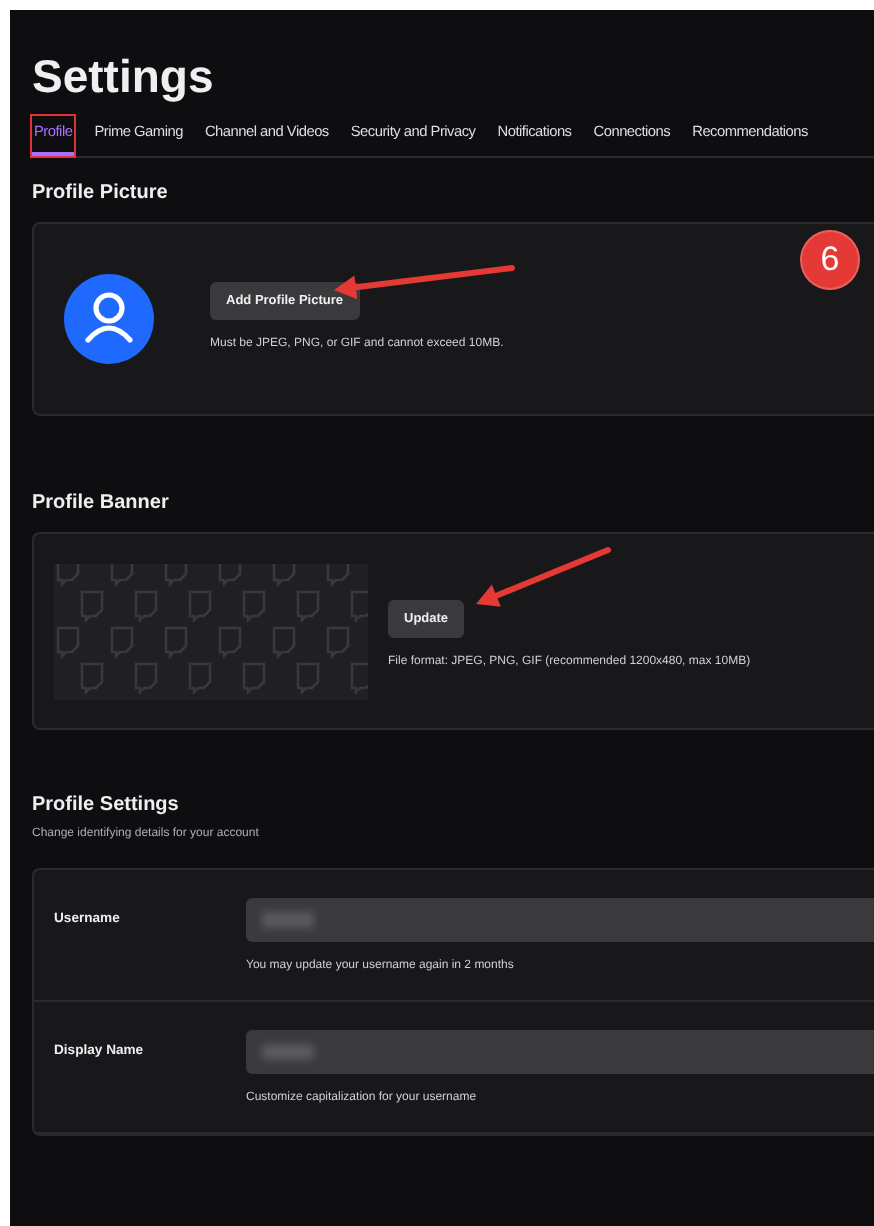  I want to click on section-heading: Profile Banner, so click(101, 504).